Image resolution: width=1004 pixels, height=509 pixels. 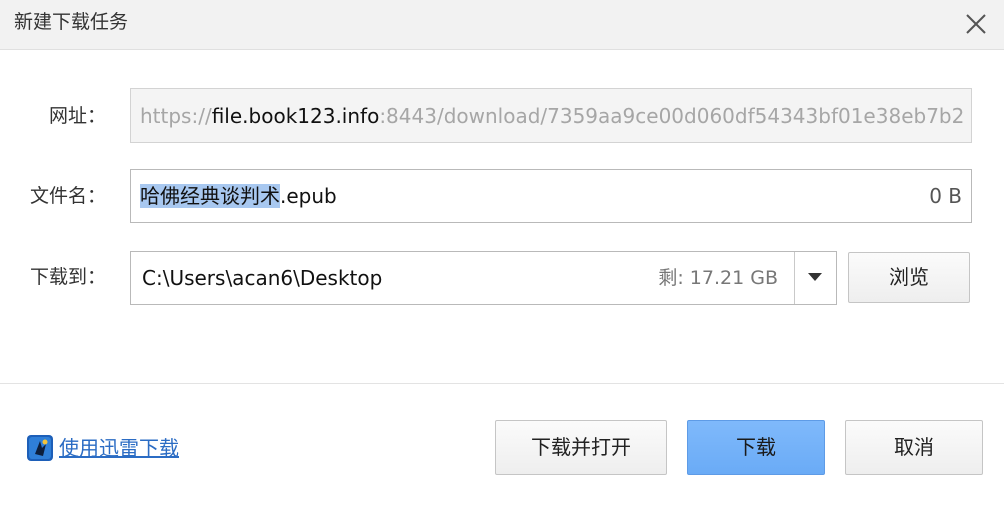 What do you see at coordinates (40, 448) in the screenshot?
I see `thunder-app-icon` at bounding box center [40, 448].